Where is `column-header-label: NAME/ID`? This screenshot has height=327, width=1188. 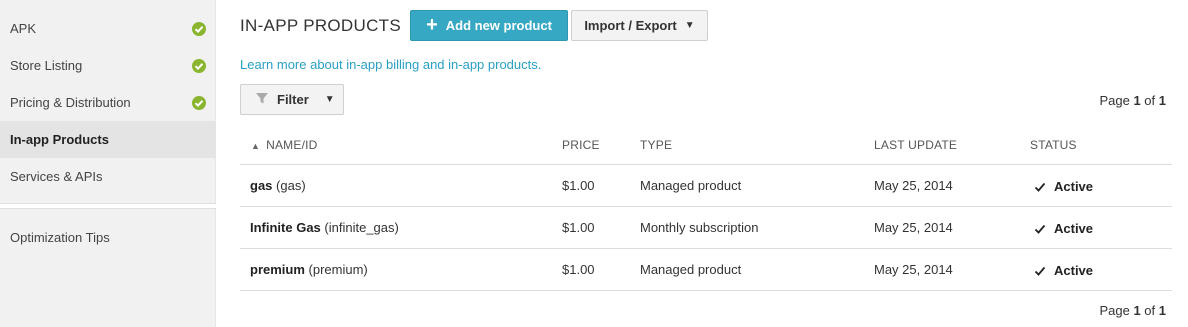 column-header-label: NAME/ID is located at coordinates (292, 145).